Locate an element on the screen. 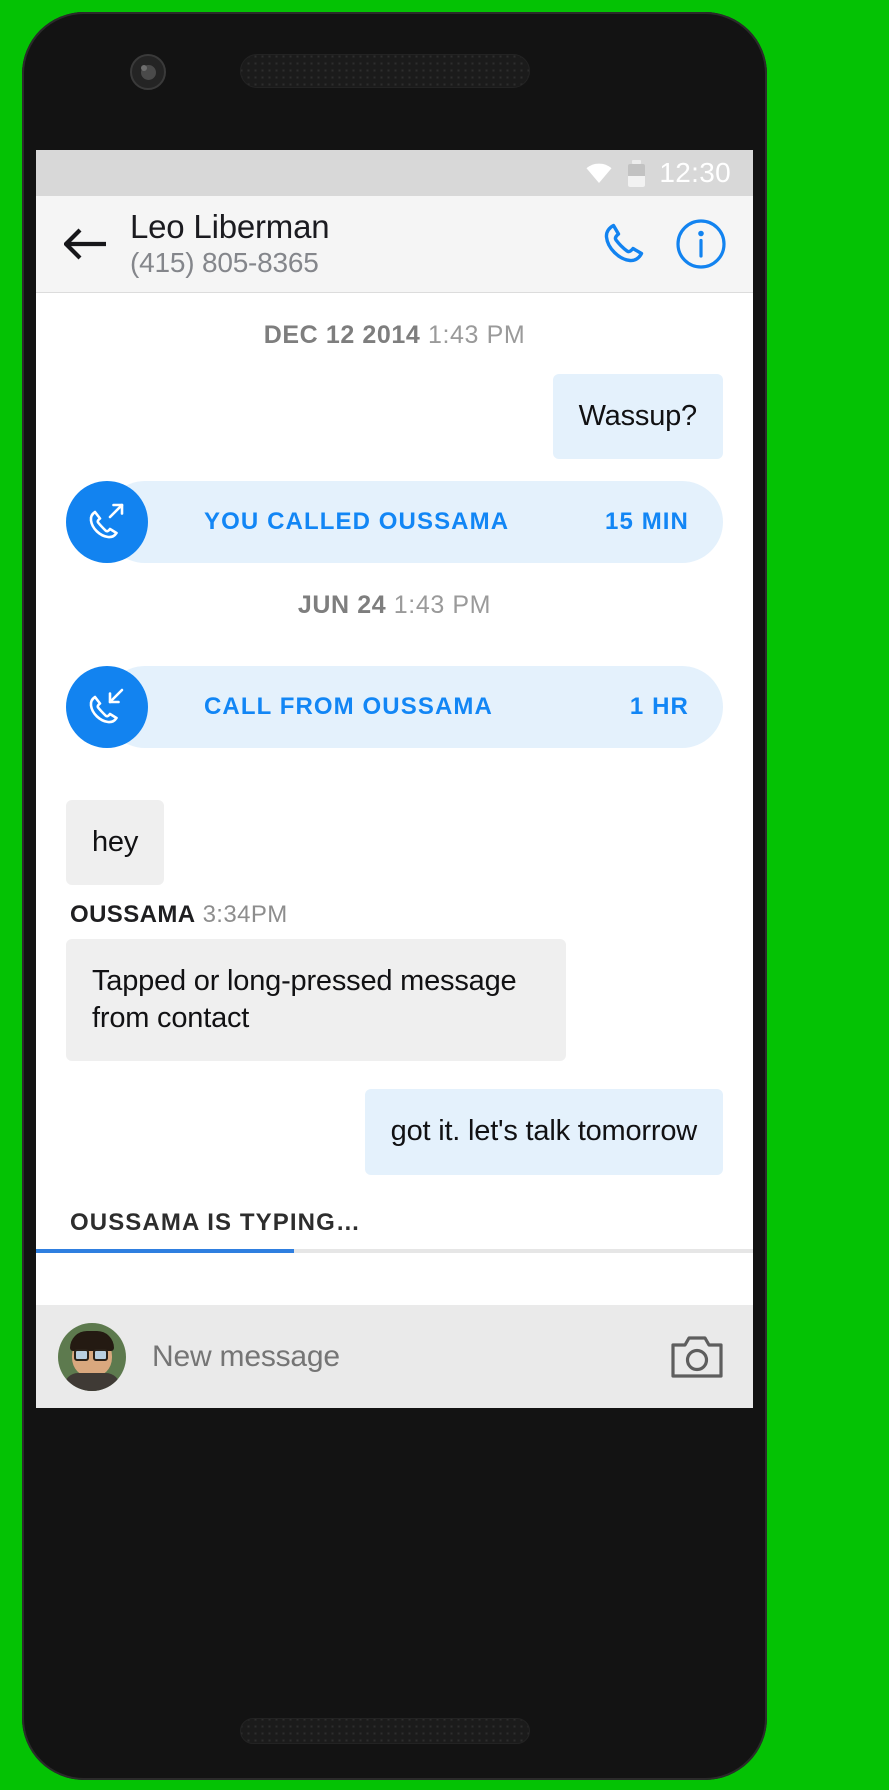 The width and height of the screenshot is (889, 1790). message-composer is located at coordinates (394, 1356).